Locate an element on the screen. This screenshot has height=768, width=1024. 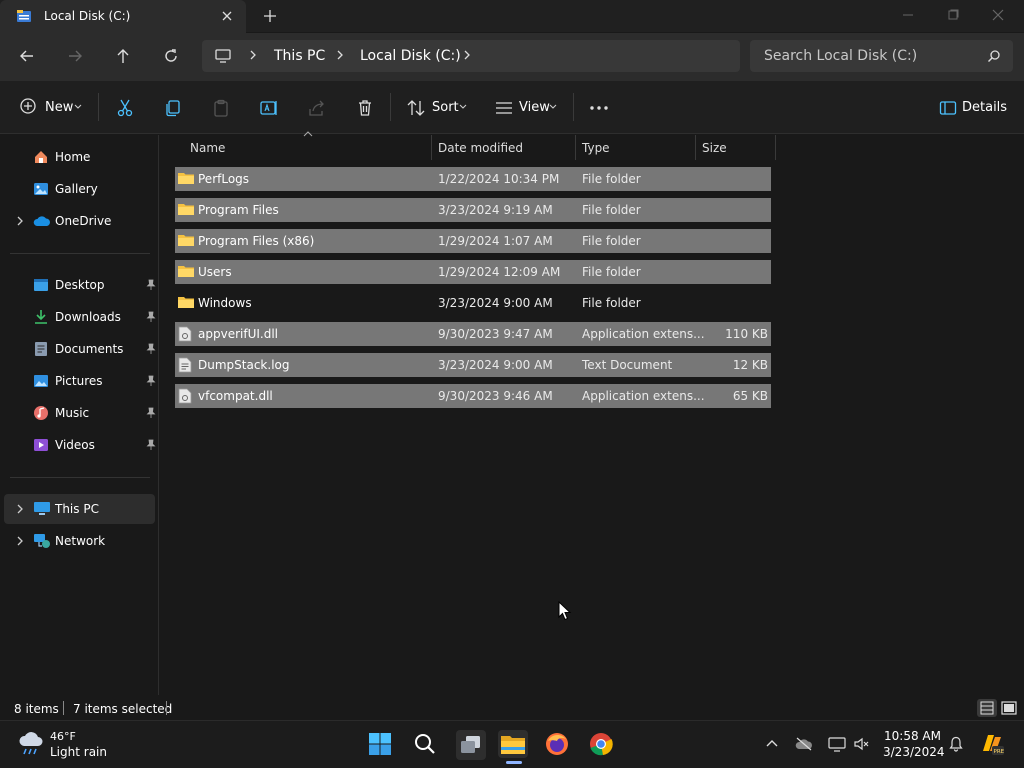
firefox-icon is located at coordinates (557, 744).